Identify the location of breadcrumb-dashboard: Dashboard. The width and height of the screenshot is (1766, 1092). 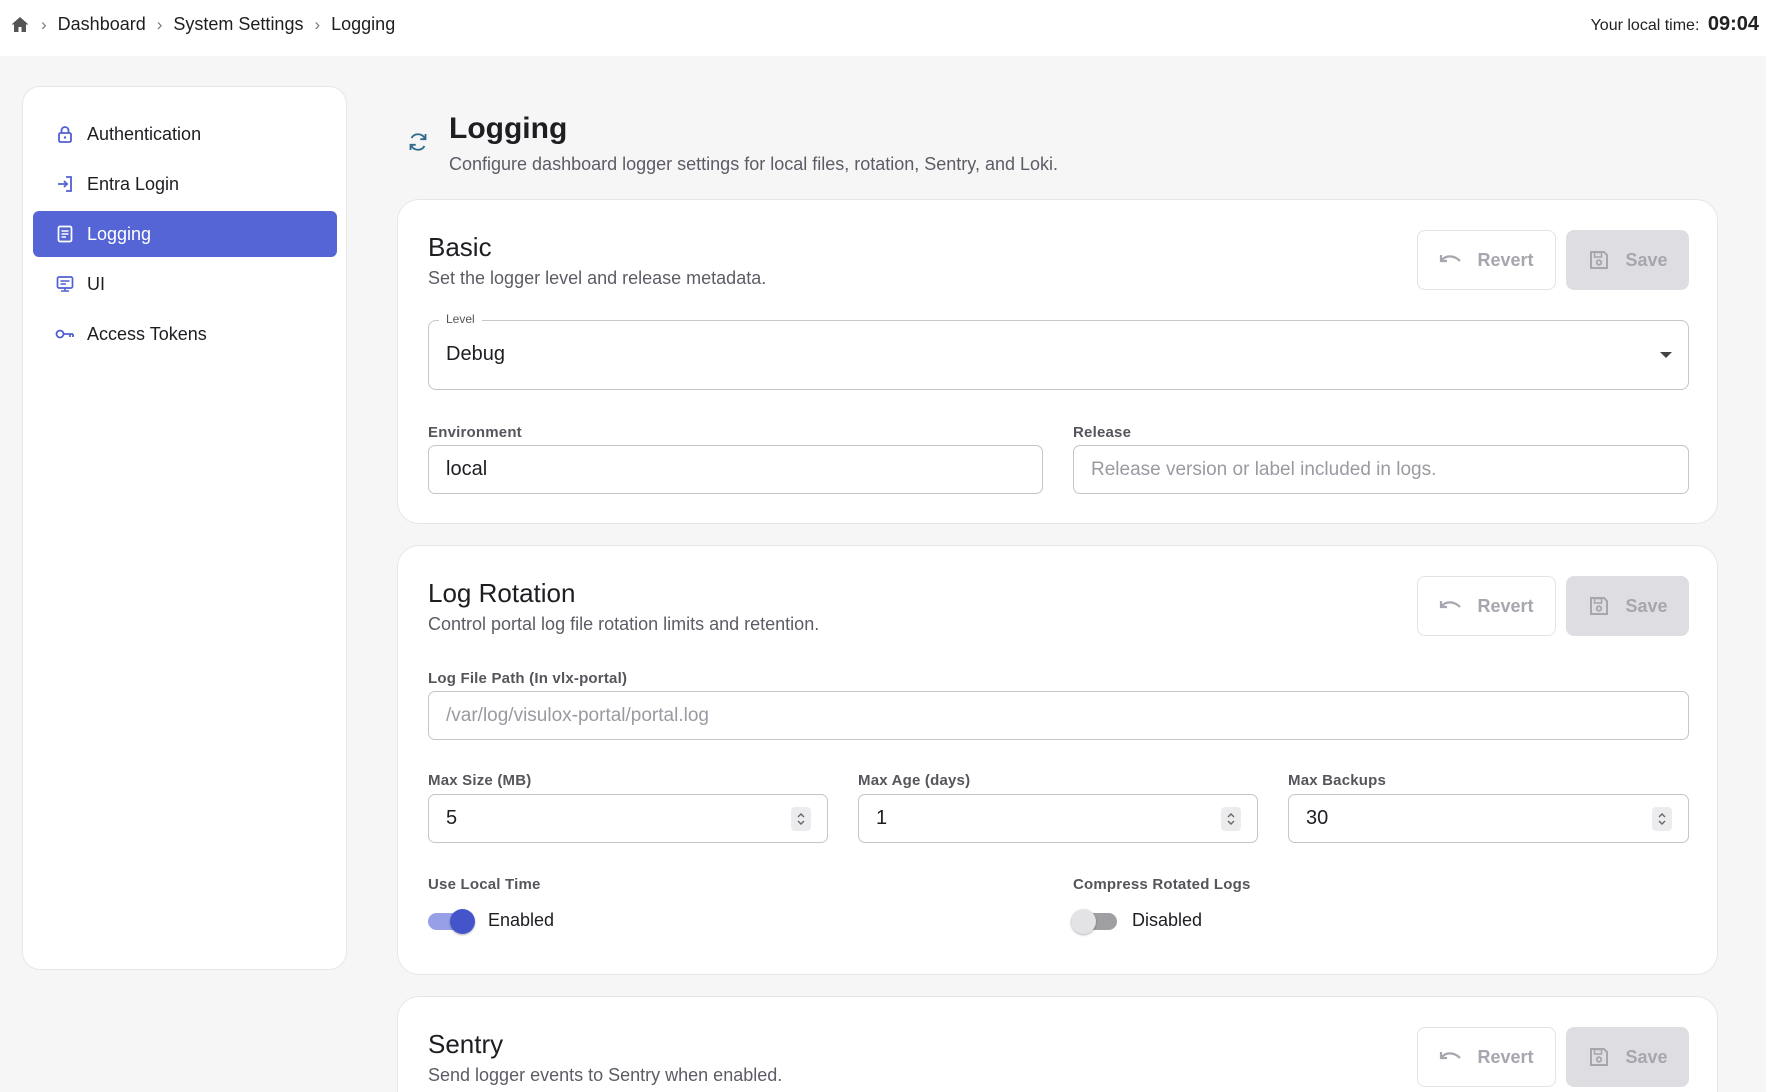
(102, 24).